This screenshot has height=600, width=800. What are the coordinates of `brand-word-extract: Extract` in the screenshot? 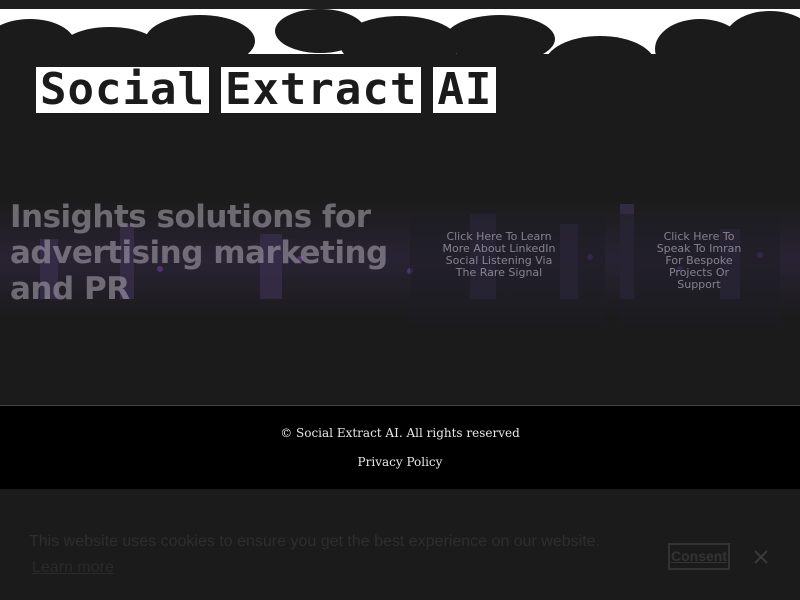 It's located at (321, 90).